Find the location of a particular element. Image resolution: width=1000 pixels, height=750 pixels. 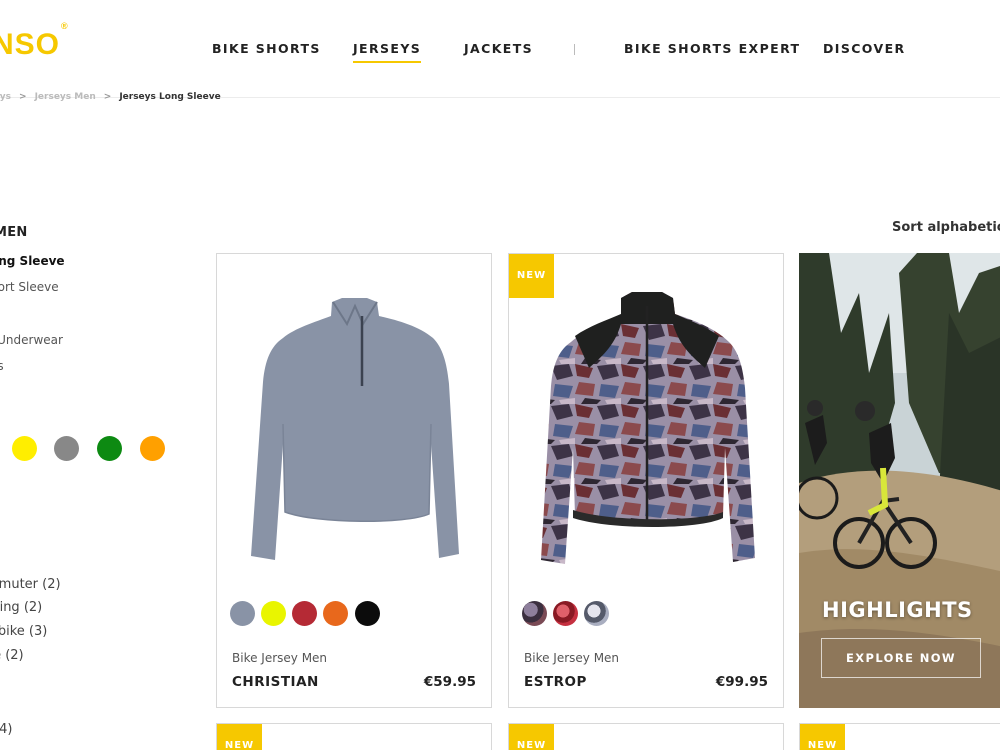

color-filter-yellow is located at coordinates (24, 448).